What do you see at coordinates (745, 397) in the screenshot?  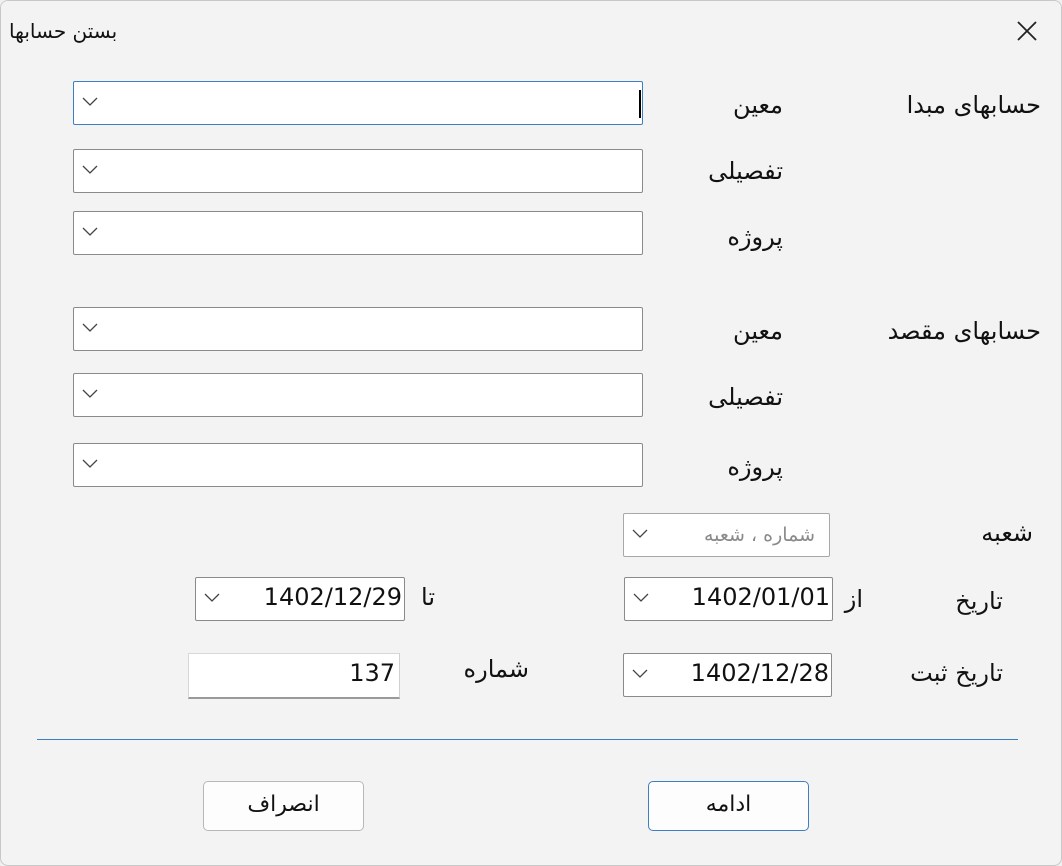 I see `target-tafsili-label: تفصیلی` at bounding box center [745, 397].